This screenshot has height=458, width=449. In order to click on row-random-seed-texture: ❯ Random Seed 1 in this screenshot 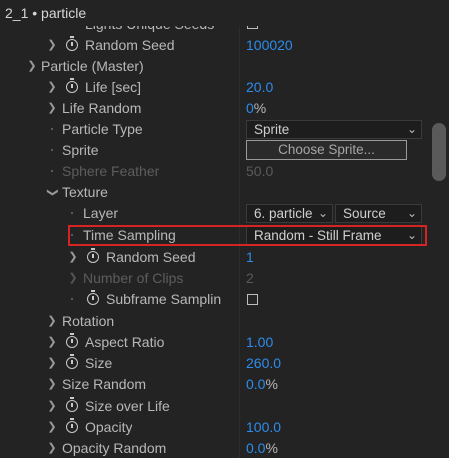, I will do `click(215, 257)`.